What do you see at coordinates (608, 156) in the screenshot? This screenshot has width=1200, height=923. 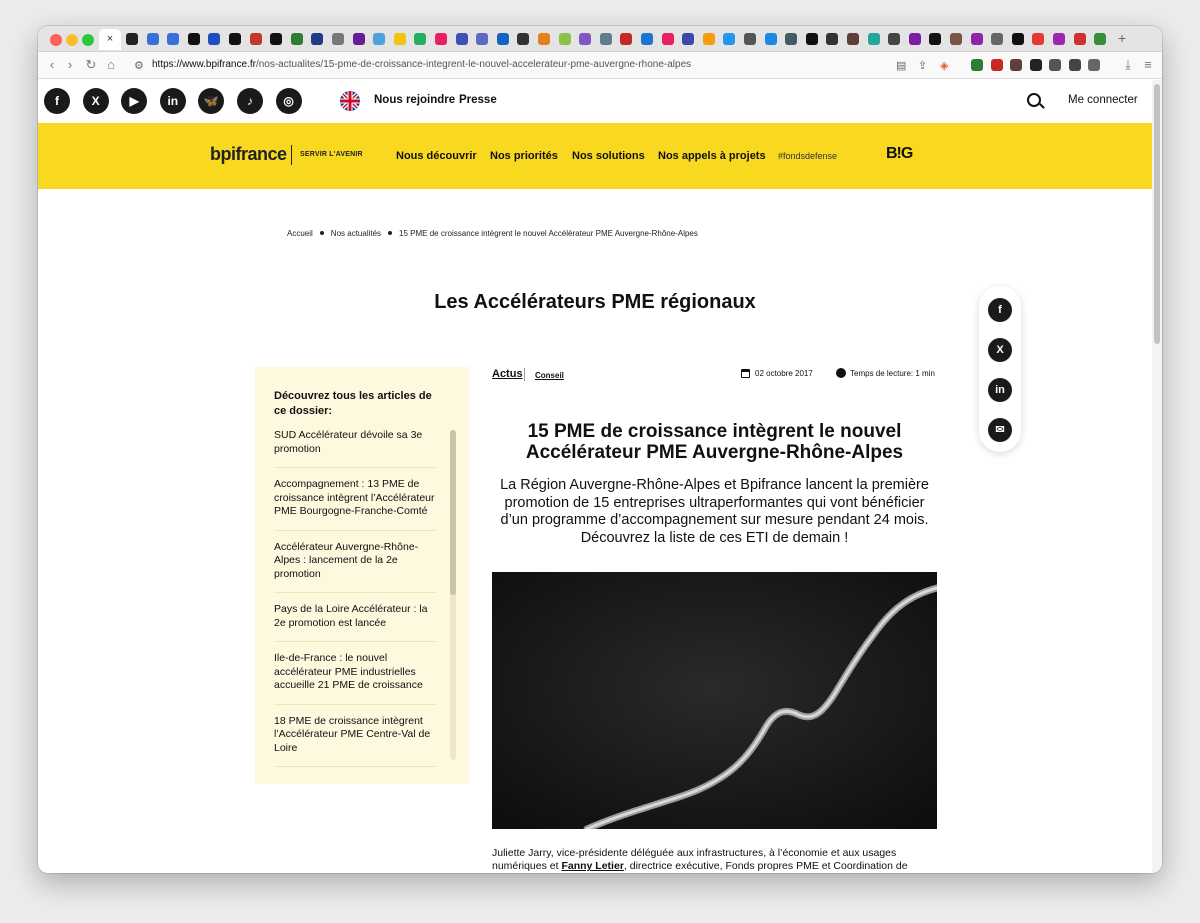 I see `nav-nos-solutions: Nos solutions` at bounding box center [608, 156].